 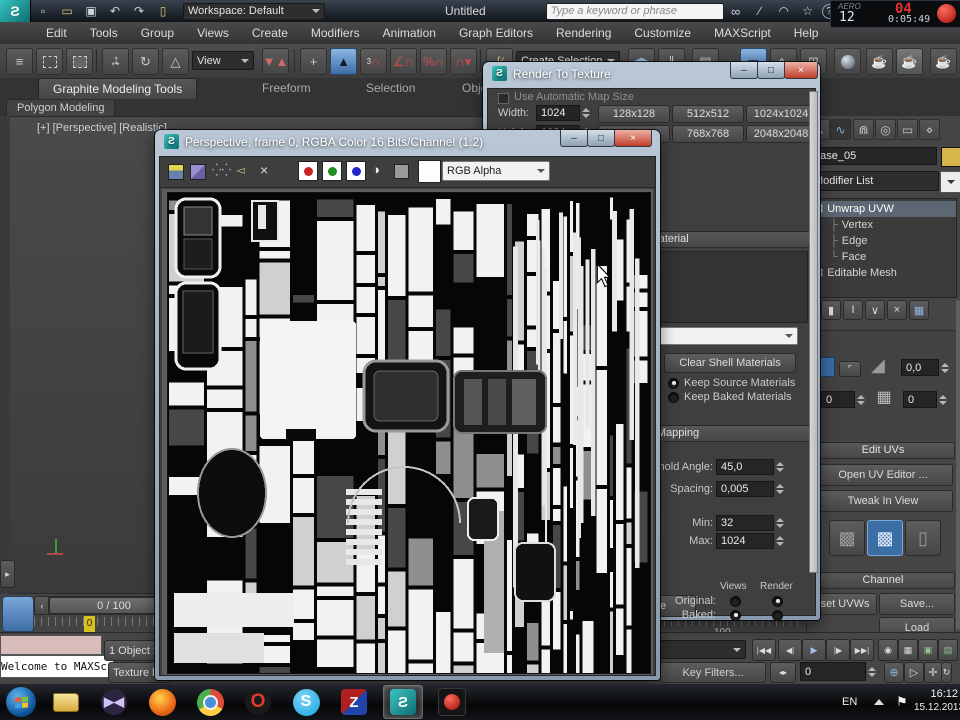 What do you see at coordinates (463, 61) in the screenshot?
I see `spinner-snap-icon: ∩▾` at bounding box center [463, 61].